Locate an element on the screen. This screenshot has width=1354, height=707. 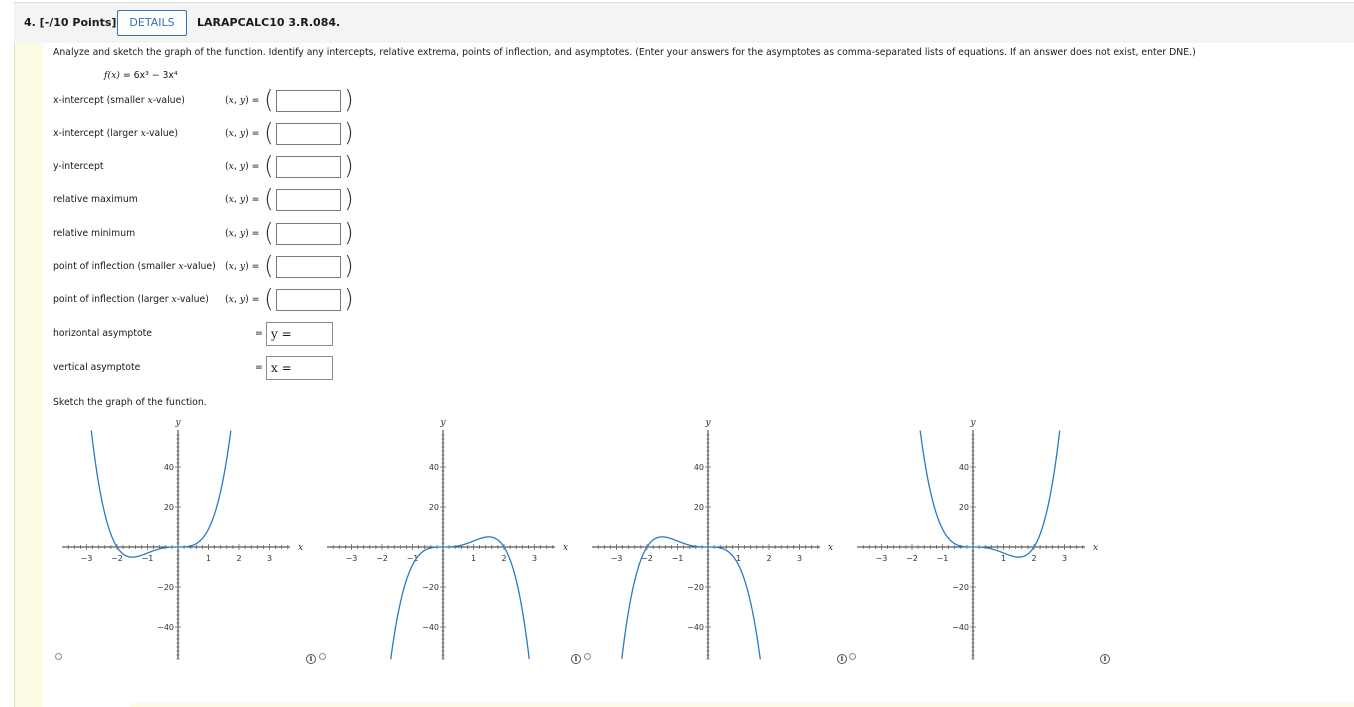
row-label-1: x-intercept (larger x-value) is located at coordinates (115, 133).